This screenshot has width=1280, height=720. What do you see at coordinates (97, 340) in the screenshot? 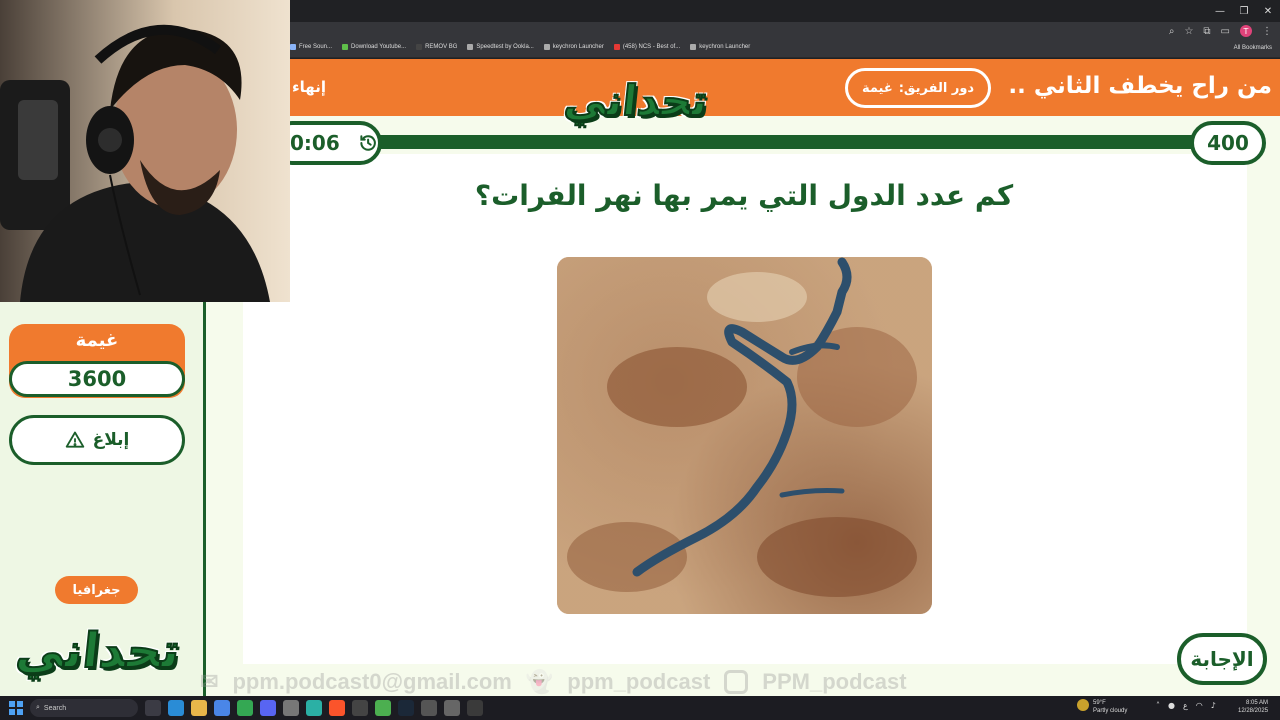
I see `team-name: غيمة` at bounding box center [97, 340].